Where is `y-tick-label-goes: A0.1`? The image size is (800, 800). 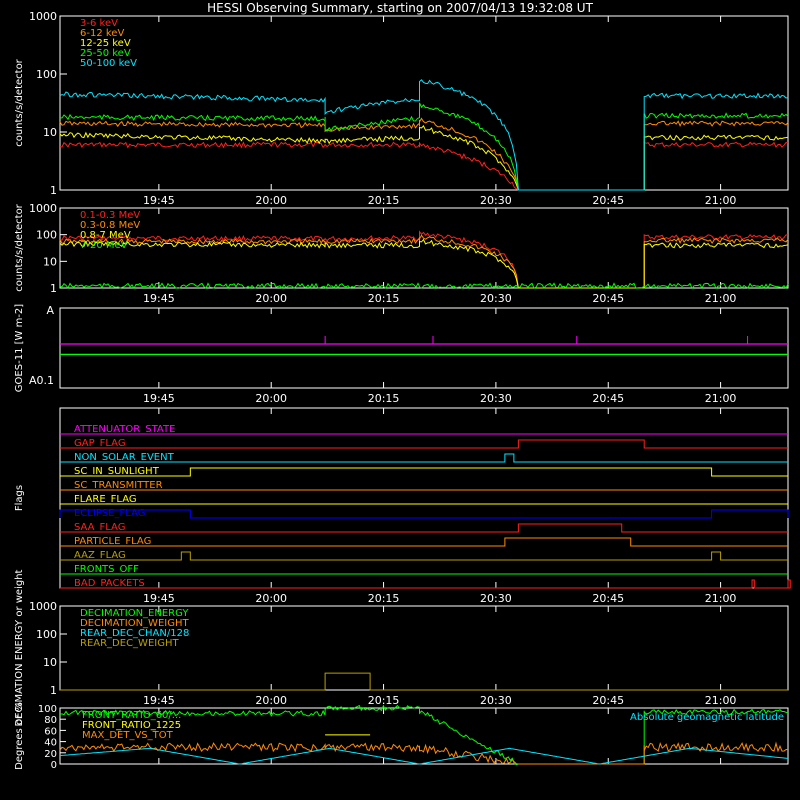 y-tick-label-goes: A0.1 is located at coordinates (41, 380).